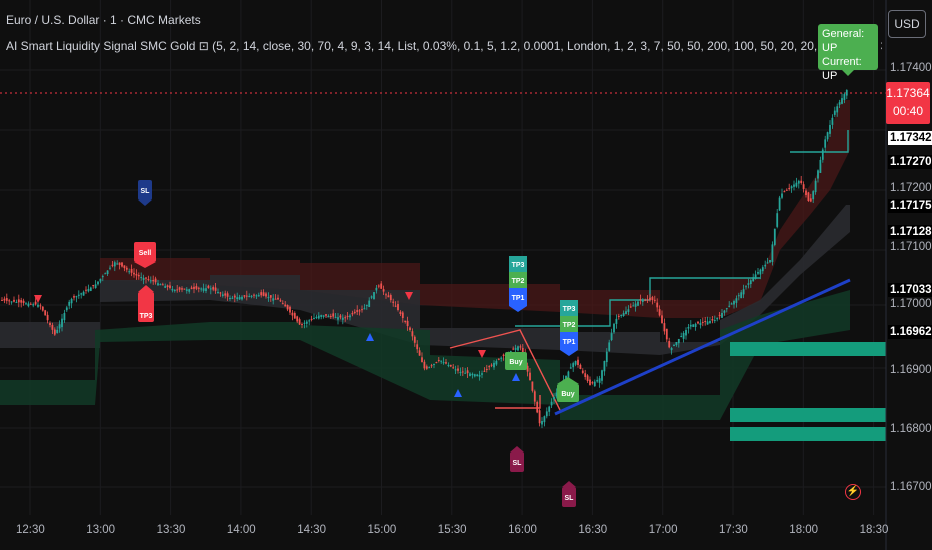  I want to click on symbol-title: Euro / U.S. Dollar · 1 · CMC Markets, so click(103, 20).